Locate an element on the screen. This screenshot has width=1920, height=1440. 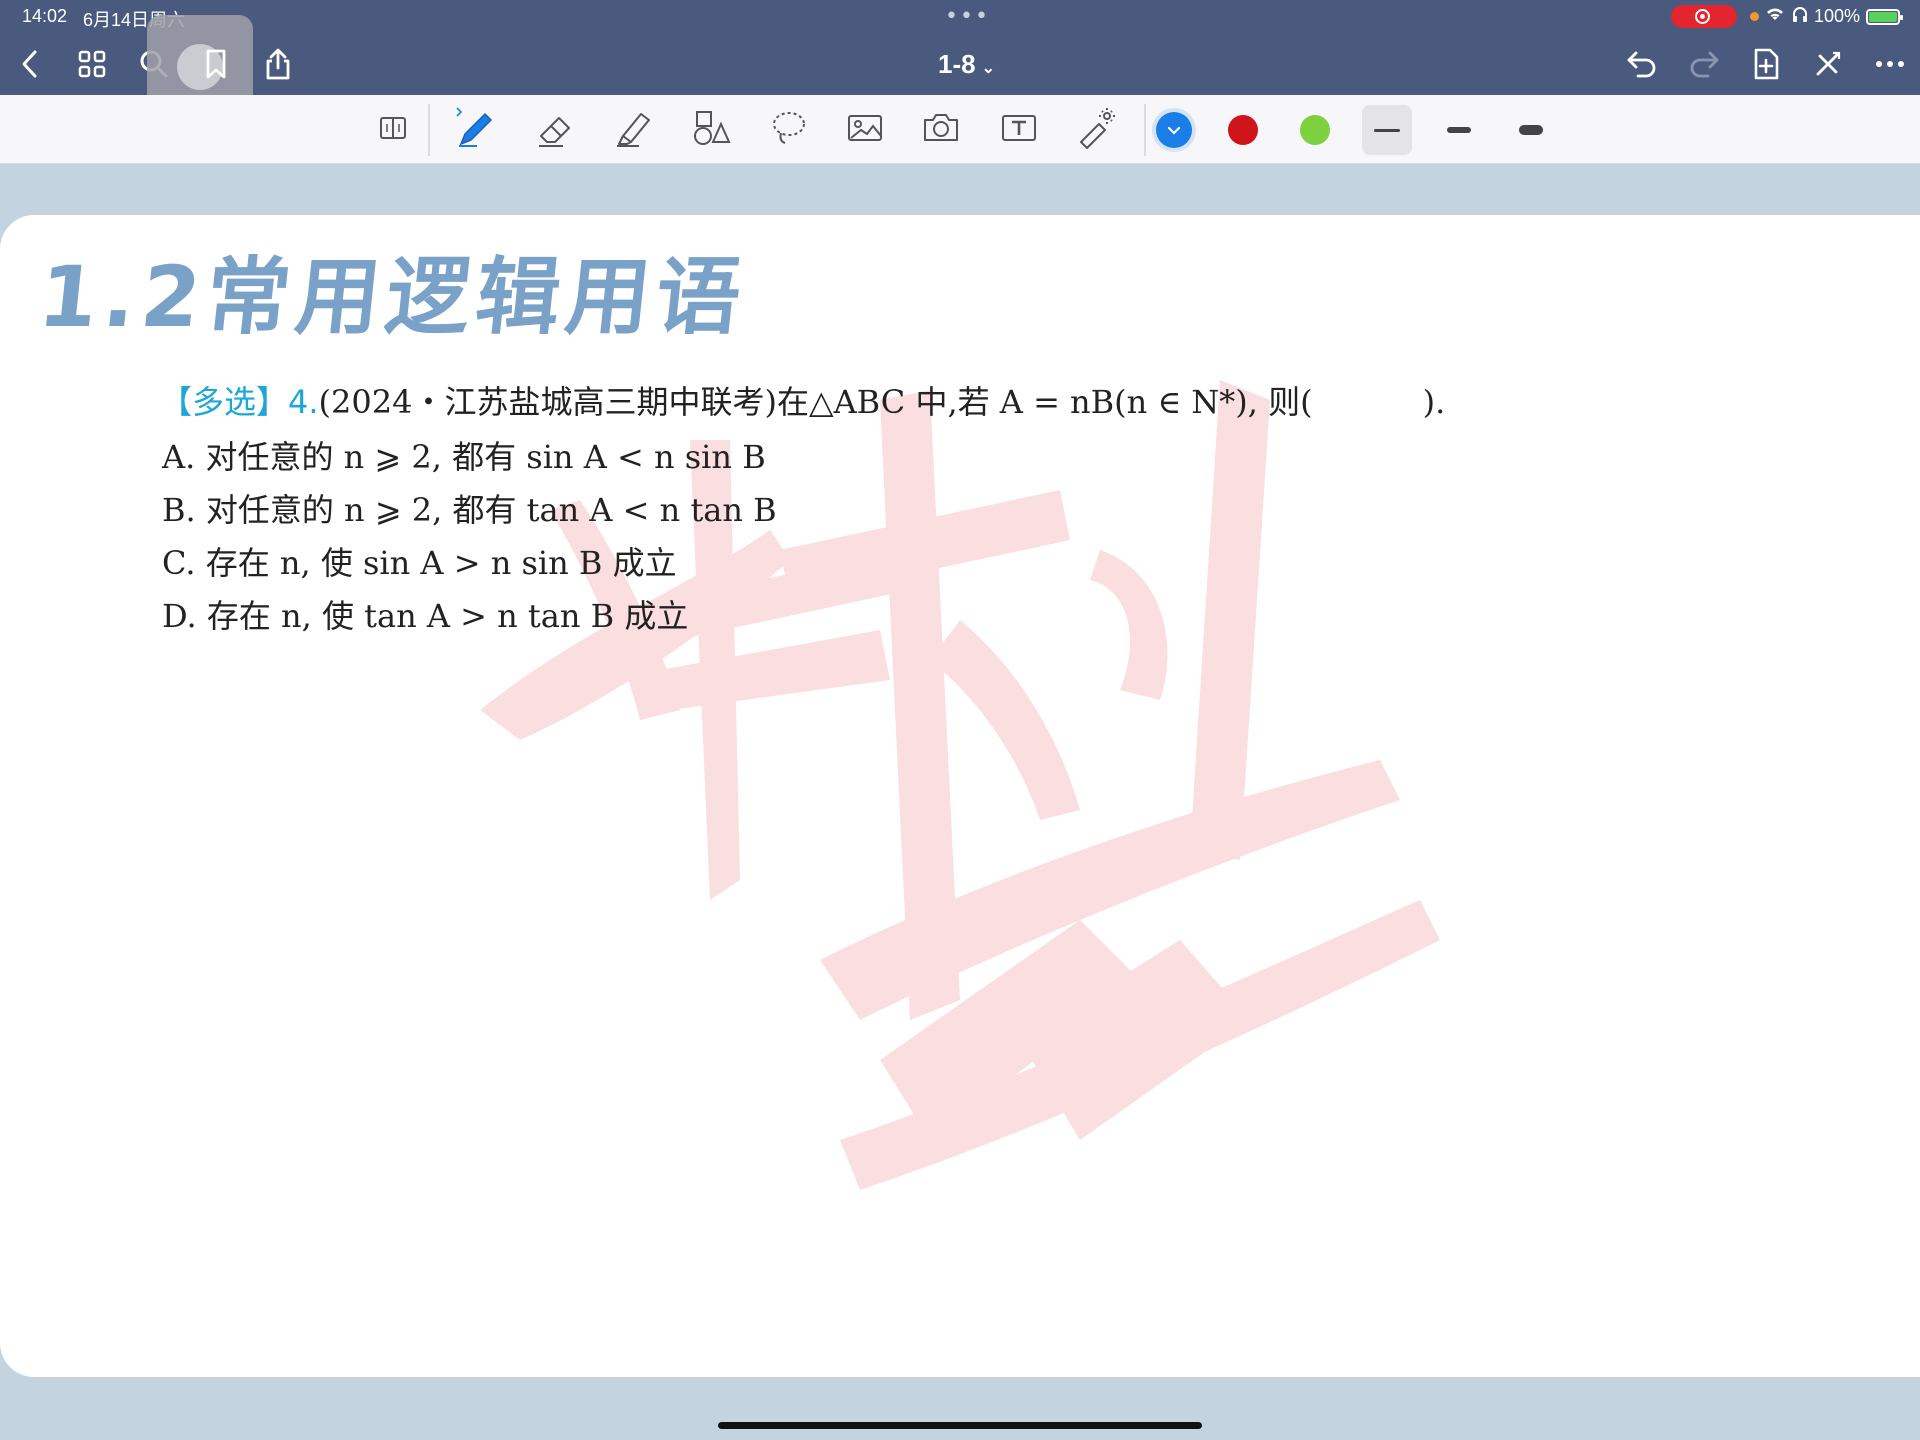
stroke-medium-button is located at coordinates (1459, 130).